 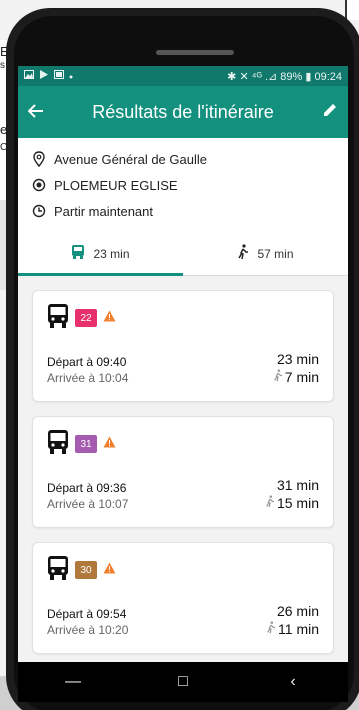 I want to click on recent-apps-button: —, so click(x=73, y=682).